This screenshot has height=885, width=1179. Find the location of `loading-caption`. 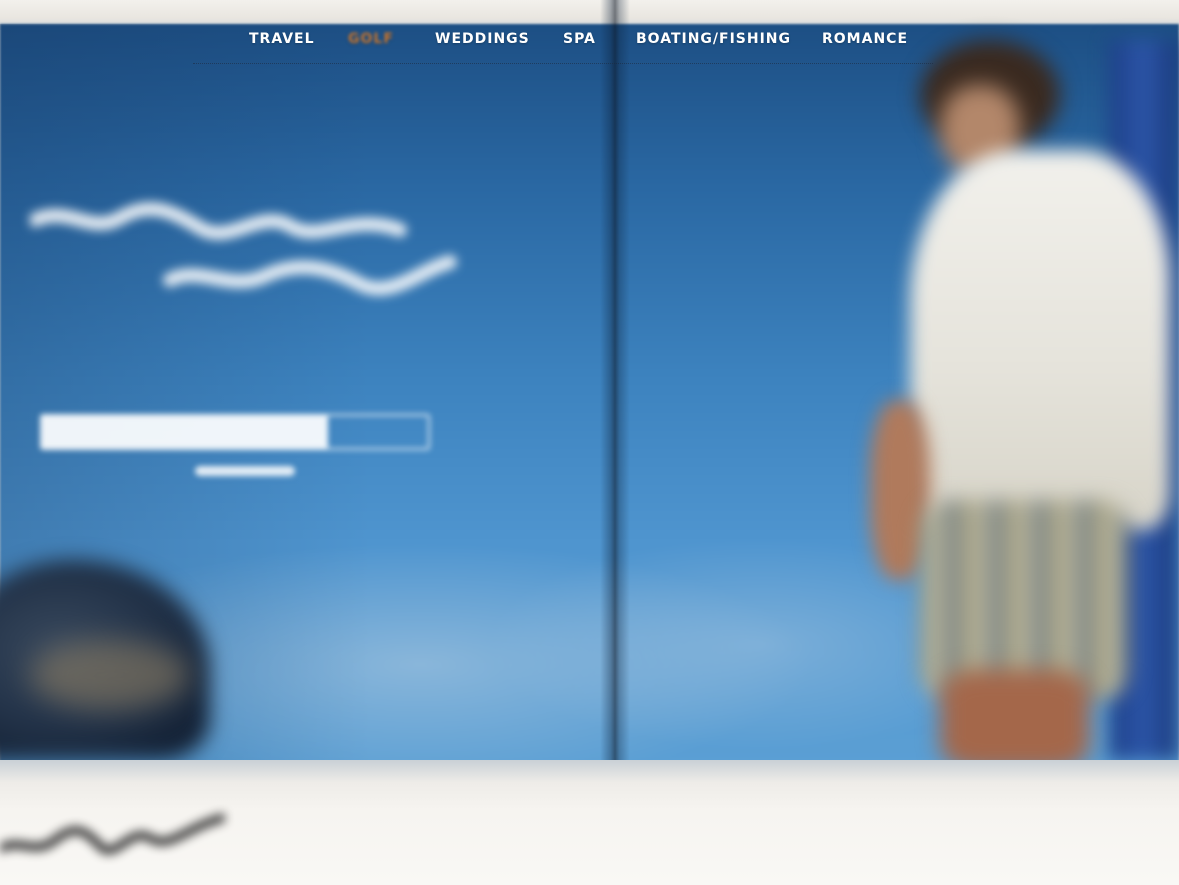

loading-caption is located at coordinates (245, 471).